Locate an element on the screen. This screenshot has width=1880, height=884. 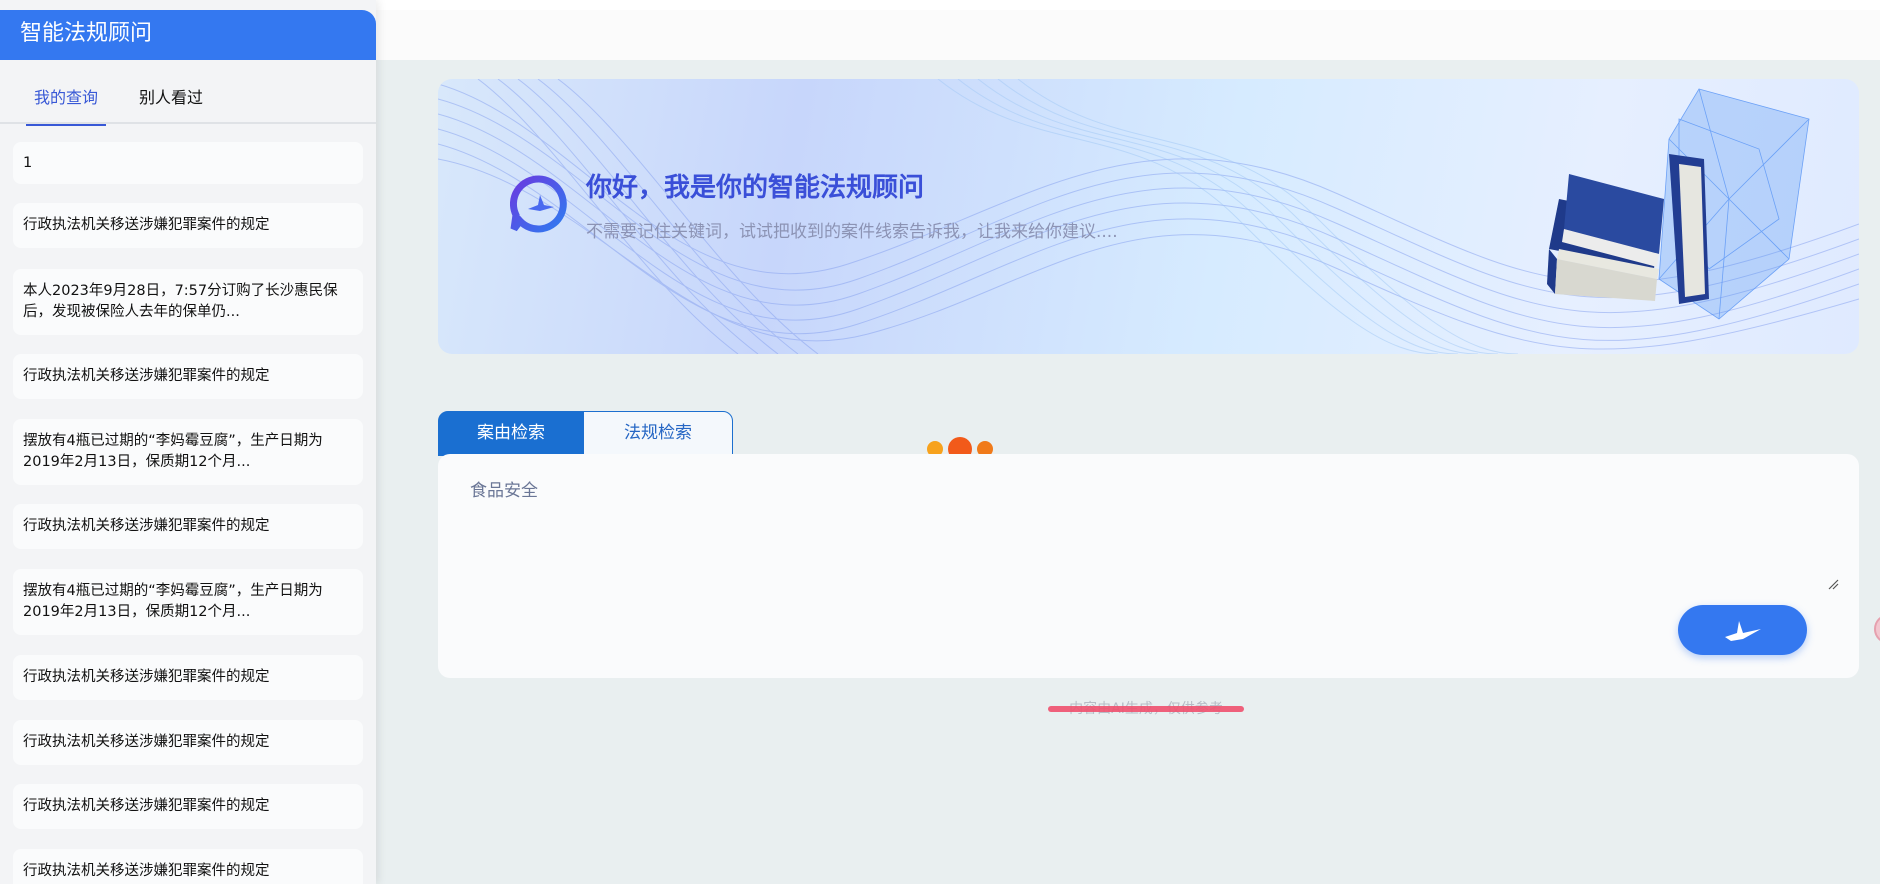
send-button is located at coordinates (1742, 630).